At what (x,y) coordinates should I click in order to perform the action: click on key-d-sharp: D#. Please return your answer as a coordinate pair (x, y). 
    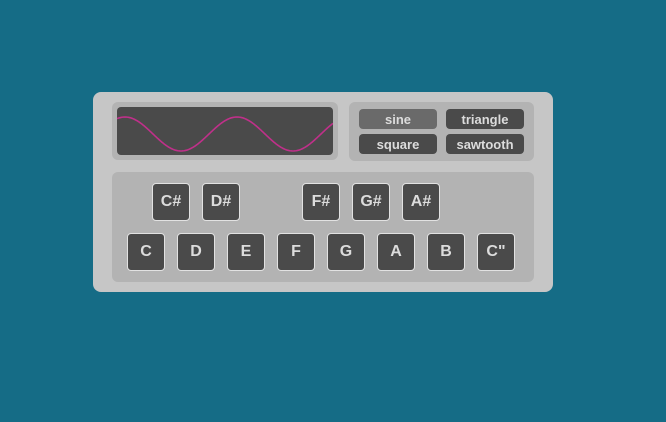
    Looking at the image, I should click on (221, 202).